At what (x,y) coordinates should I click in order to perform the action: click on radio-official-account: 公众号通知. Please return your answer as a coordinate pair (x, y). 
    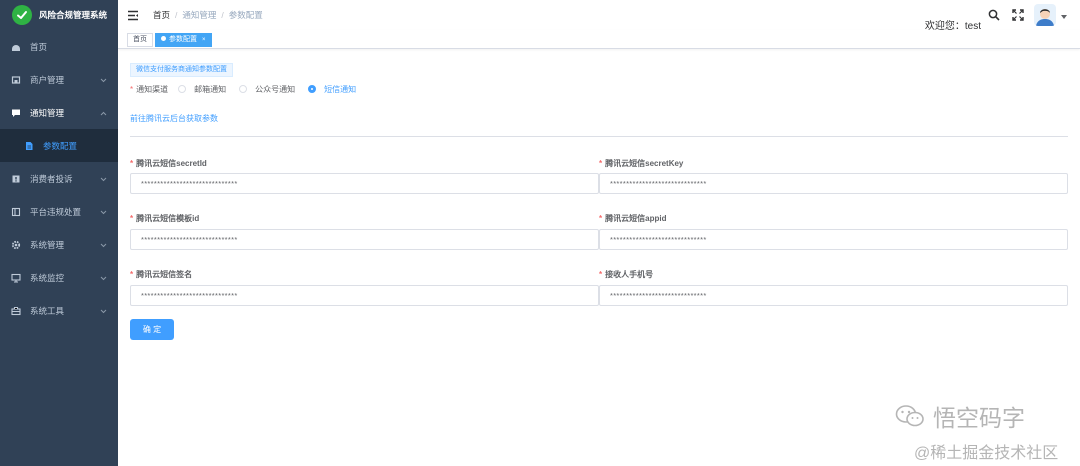
    Looking at the image, I should click on (267, 89).